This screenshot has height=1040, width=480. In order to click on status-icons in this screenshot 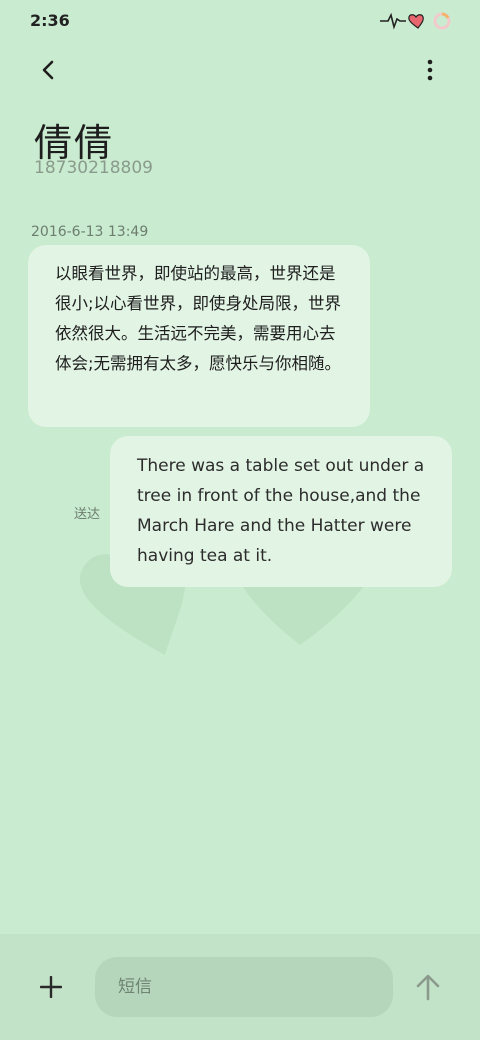, I will do `click(415, 21)`.